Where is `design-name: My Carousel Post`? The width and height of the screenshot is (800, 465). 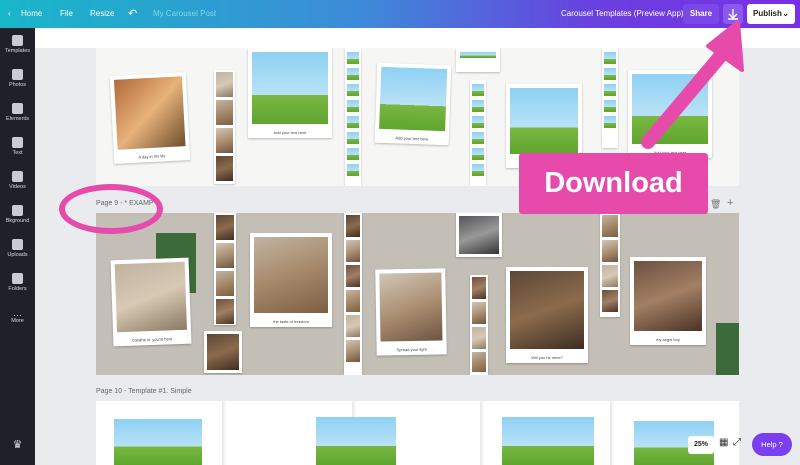
design-name: My Carousel Post is located at coordinates (184, 14).